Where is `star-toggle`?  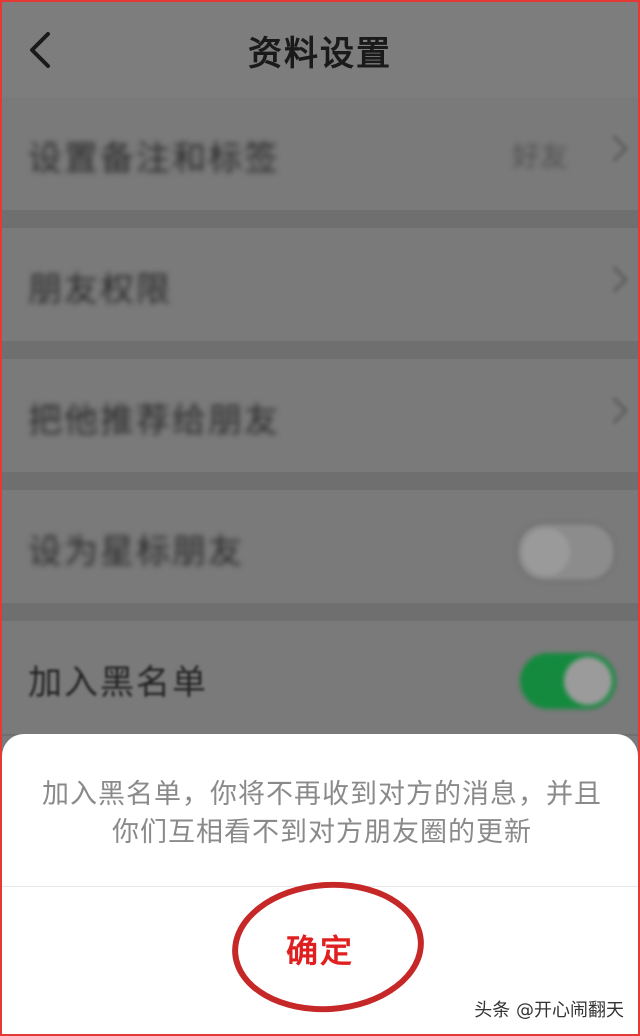
star-toggle is located at coordinates (566, 552).